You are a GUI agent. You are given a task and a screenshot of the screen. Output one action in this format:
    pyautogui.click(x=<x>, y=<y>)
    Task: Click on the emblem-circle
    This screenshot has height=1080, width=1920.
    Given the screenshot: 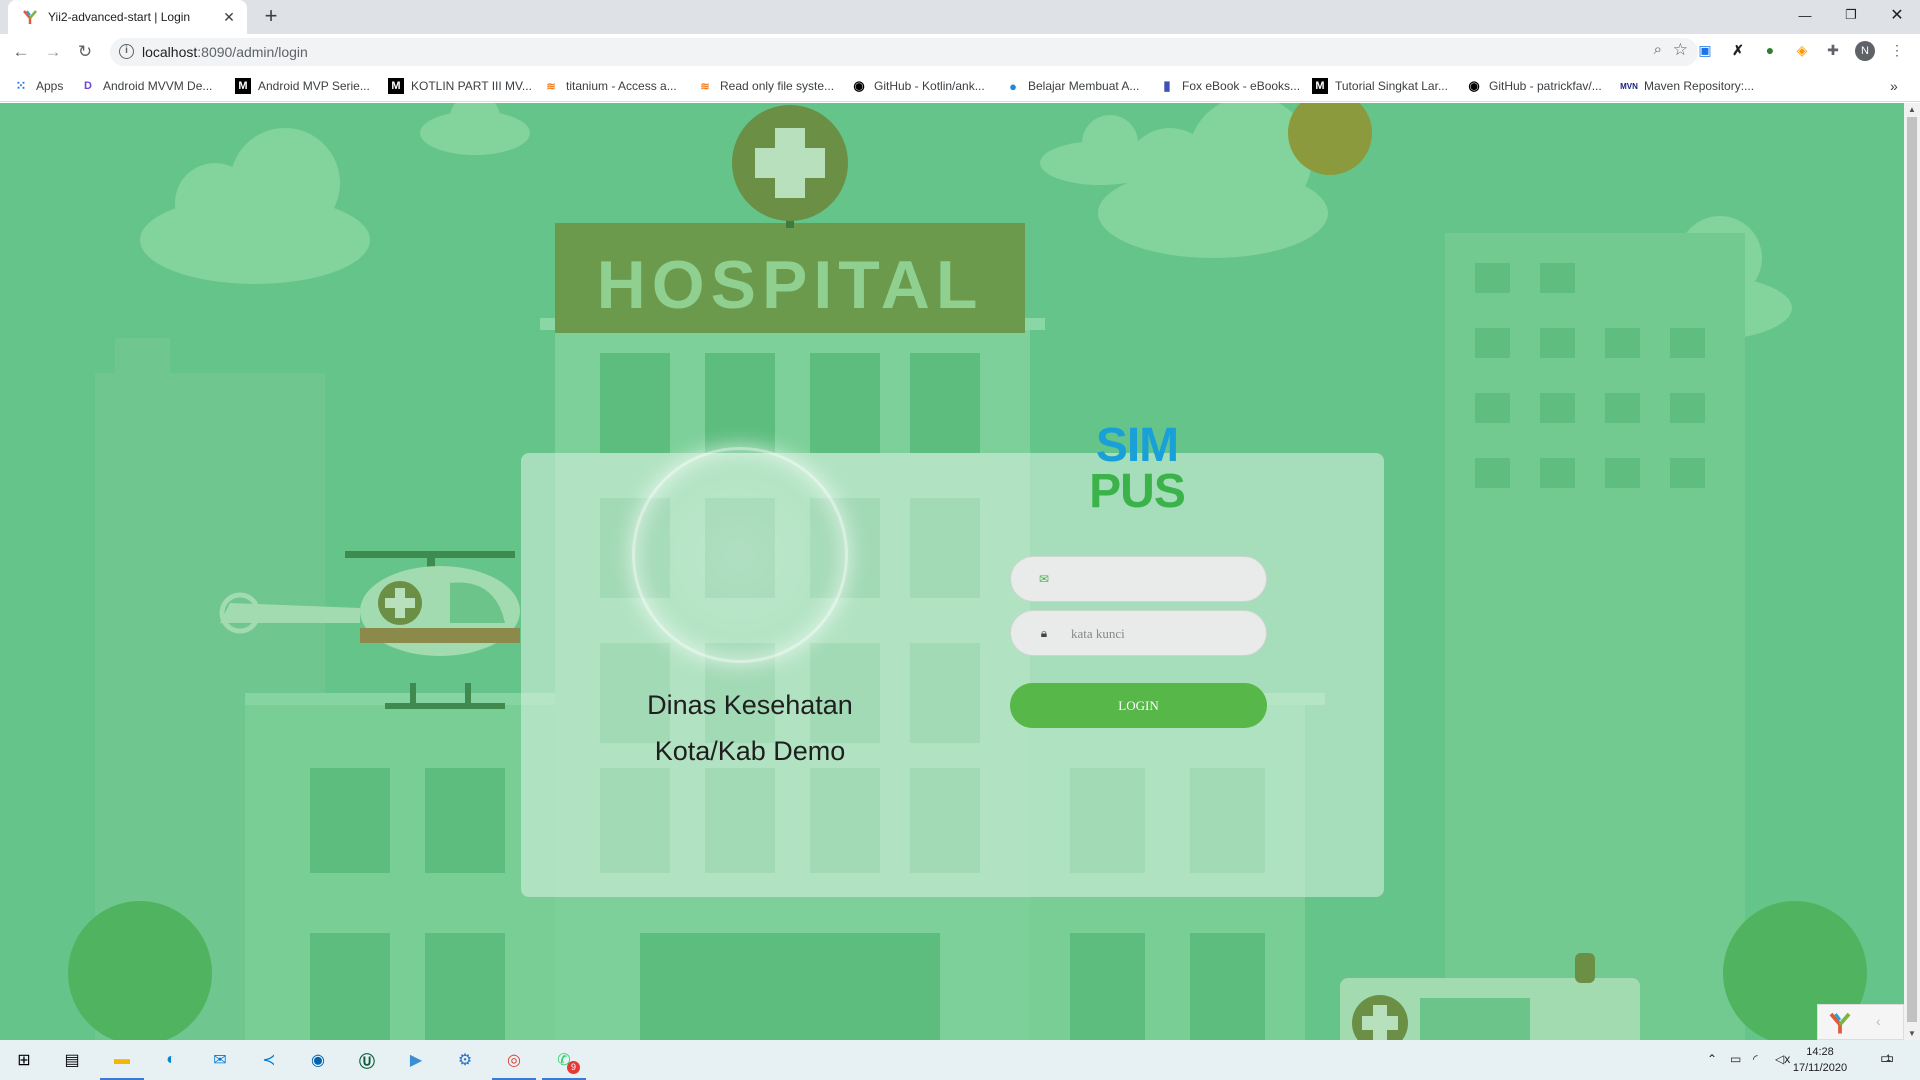 What is the action you would take?
    pyautogui.click(x=740, y=555)
    